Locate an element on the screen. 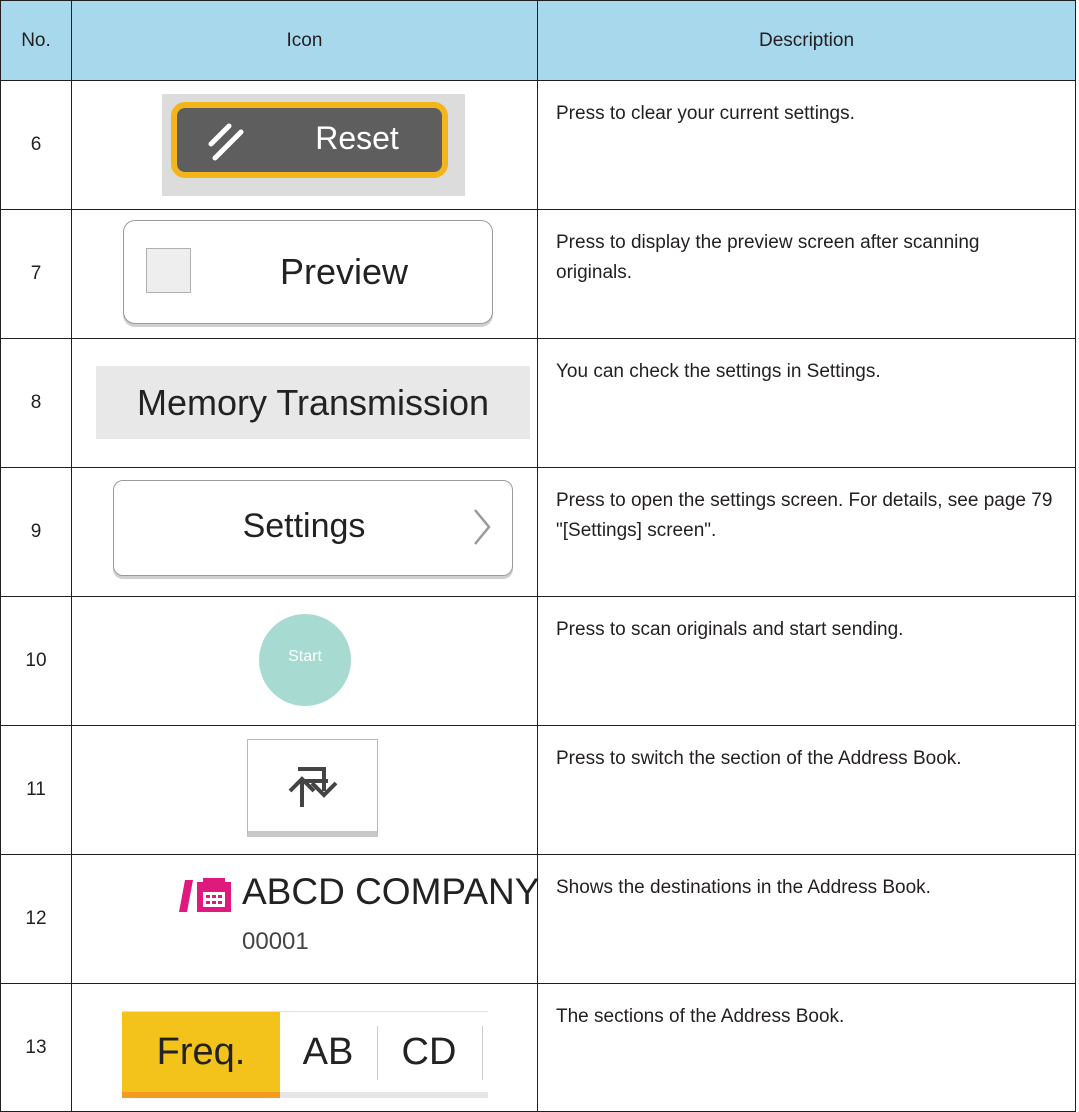  checkbox-icon is located at coordinates (168, 270).